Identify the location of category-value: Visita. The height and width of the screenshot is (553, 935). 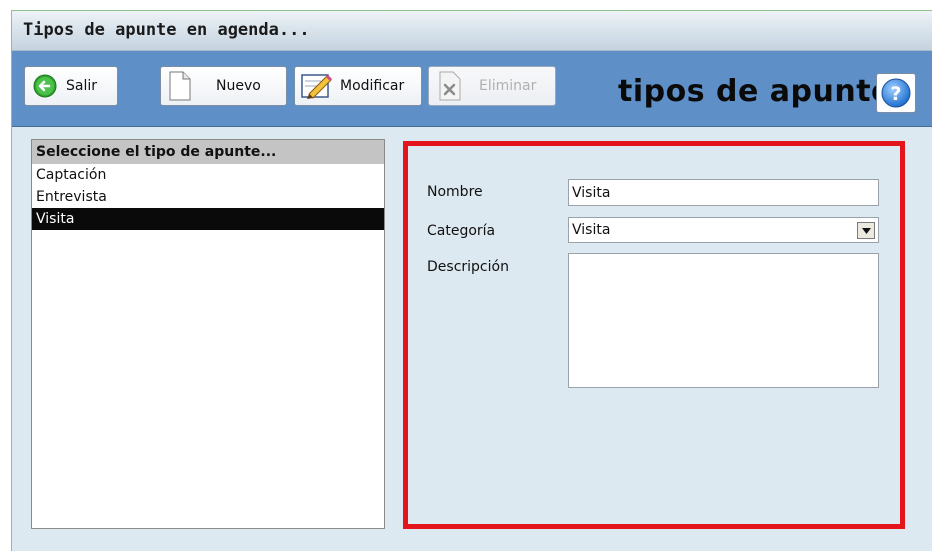
(591, 230).